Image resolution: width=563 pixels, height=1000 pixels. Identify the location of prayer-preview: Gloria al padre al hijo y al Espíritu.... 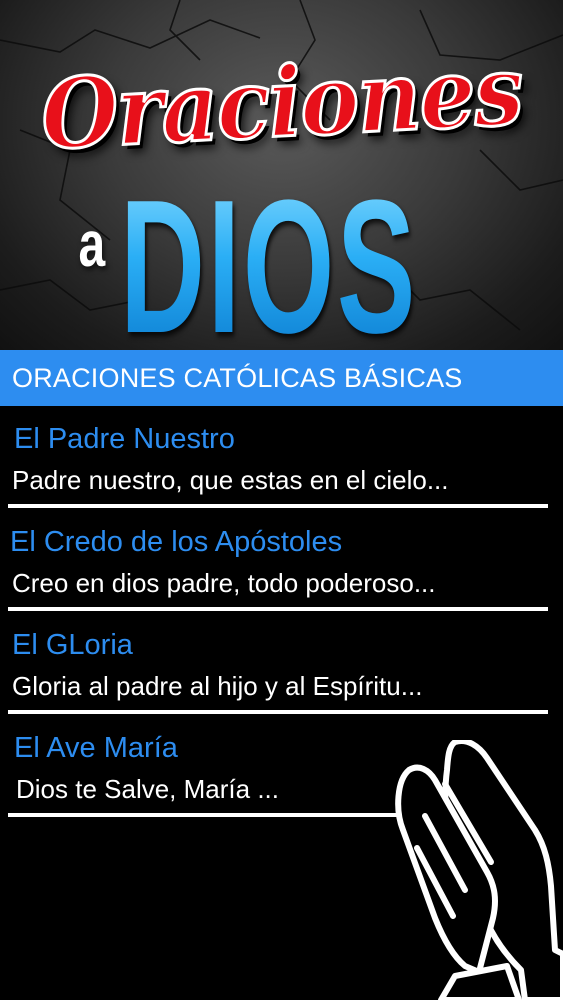
(217, 686).